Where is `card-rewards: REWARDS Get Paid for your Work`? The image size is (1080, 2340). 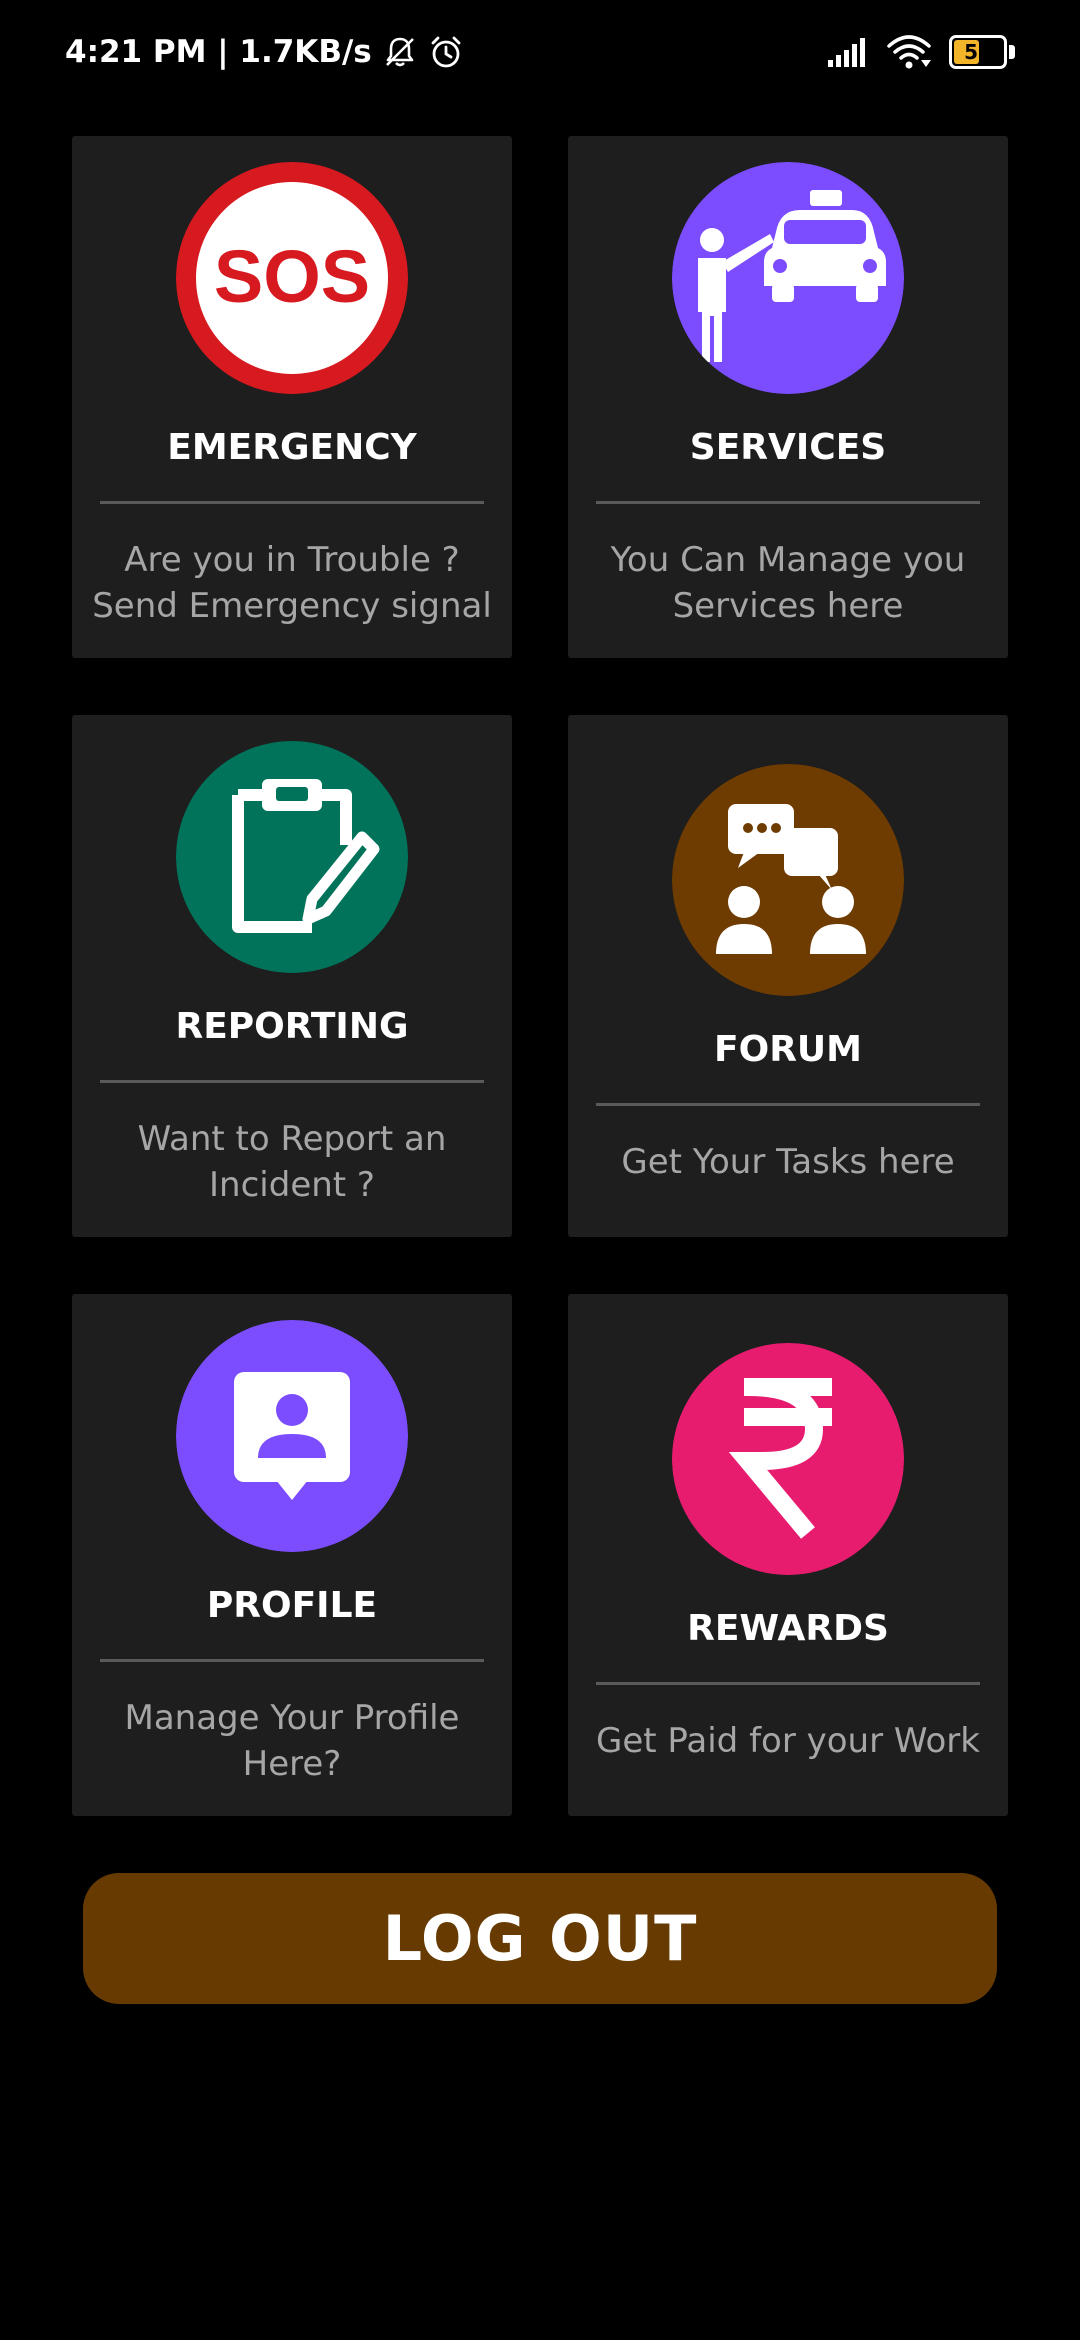
card-rewards: REWARDS Get Paid for your Work is located at coordinates (788, 1555).